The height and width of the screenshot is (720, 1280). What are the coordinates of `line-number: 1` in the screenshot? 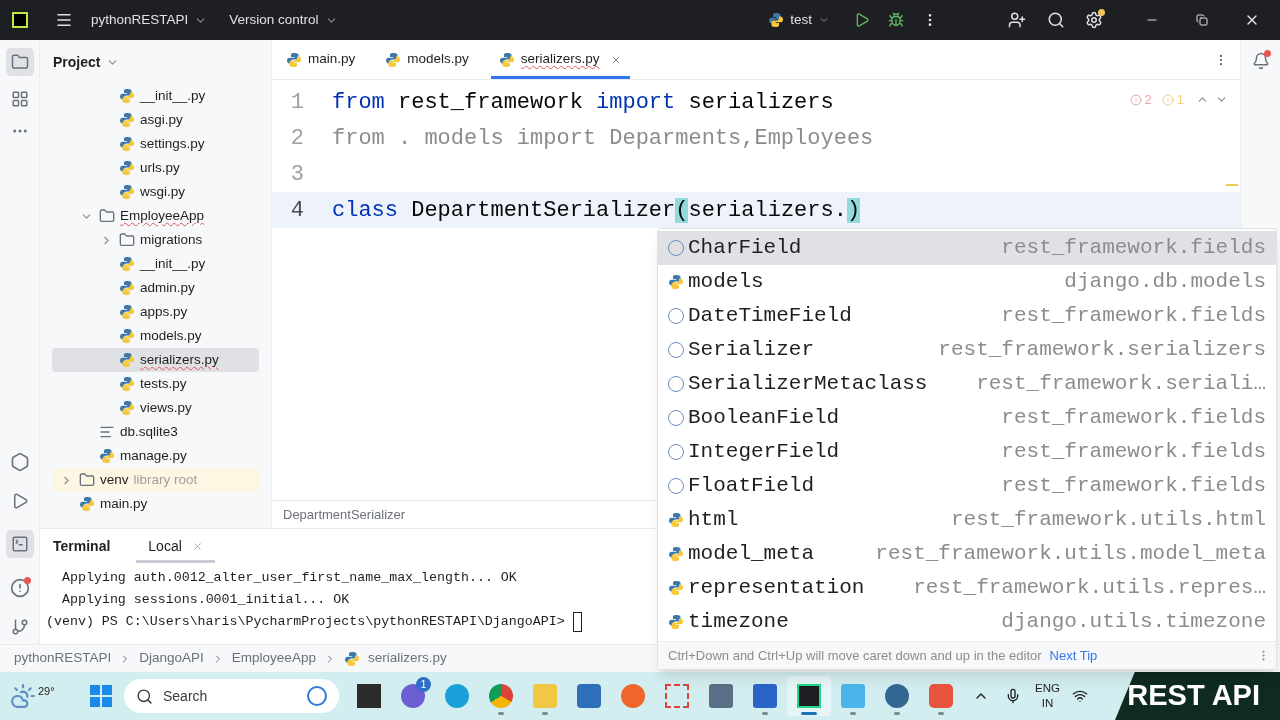 It's located at (297, 102).